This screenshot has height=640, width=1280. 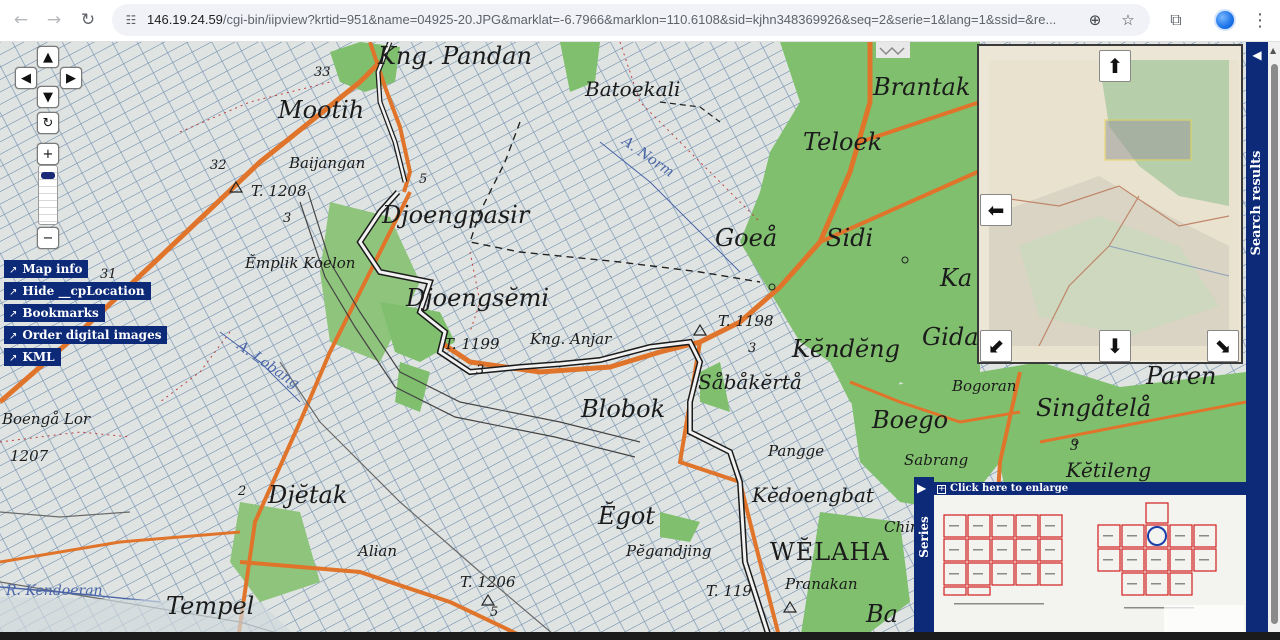 I want to click on series-index-sheet-grid, so click(x=1090, y=563).